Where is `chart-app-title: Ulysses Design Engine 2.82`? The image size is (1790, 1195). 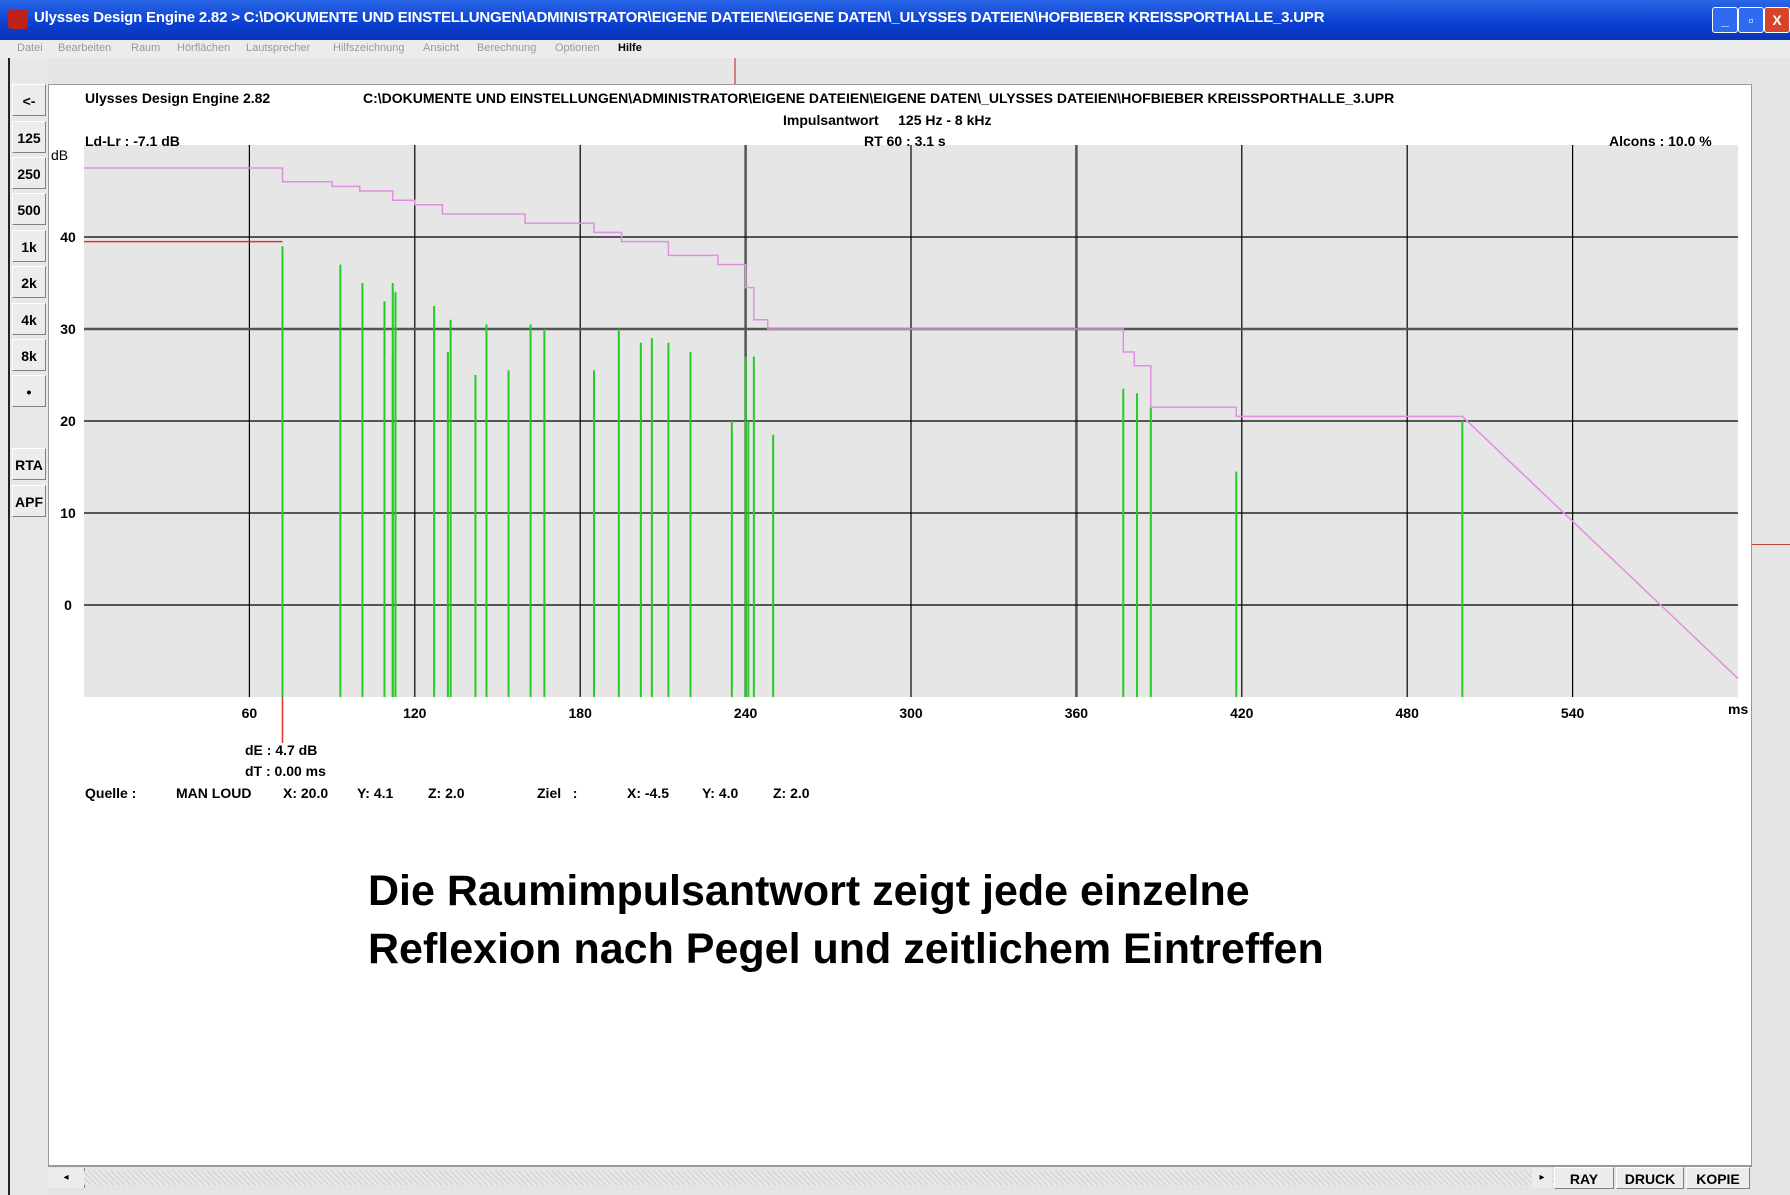
chart-app-title: Ulysses Design Engine 2.82 is located at coordinates (178, 98).